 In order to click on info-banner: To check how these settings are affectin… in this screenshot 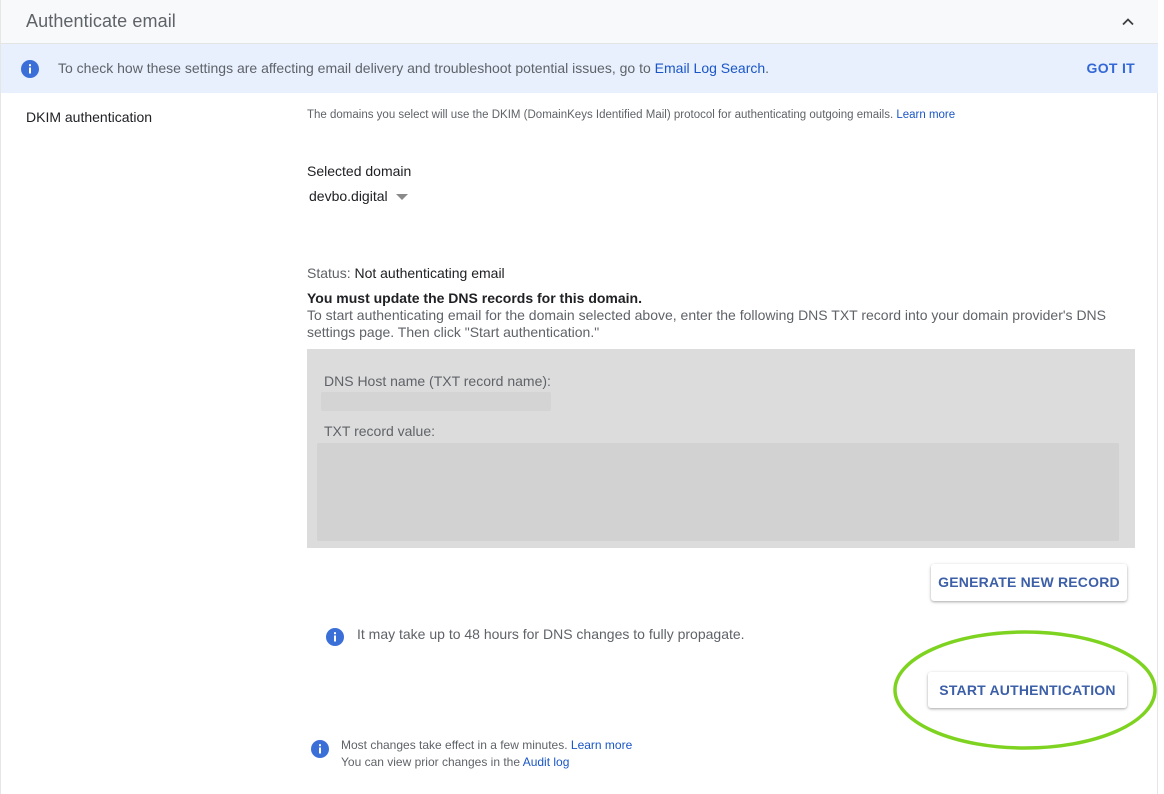, I will do `click(579, 68)`.